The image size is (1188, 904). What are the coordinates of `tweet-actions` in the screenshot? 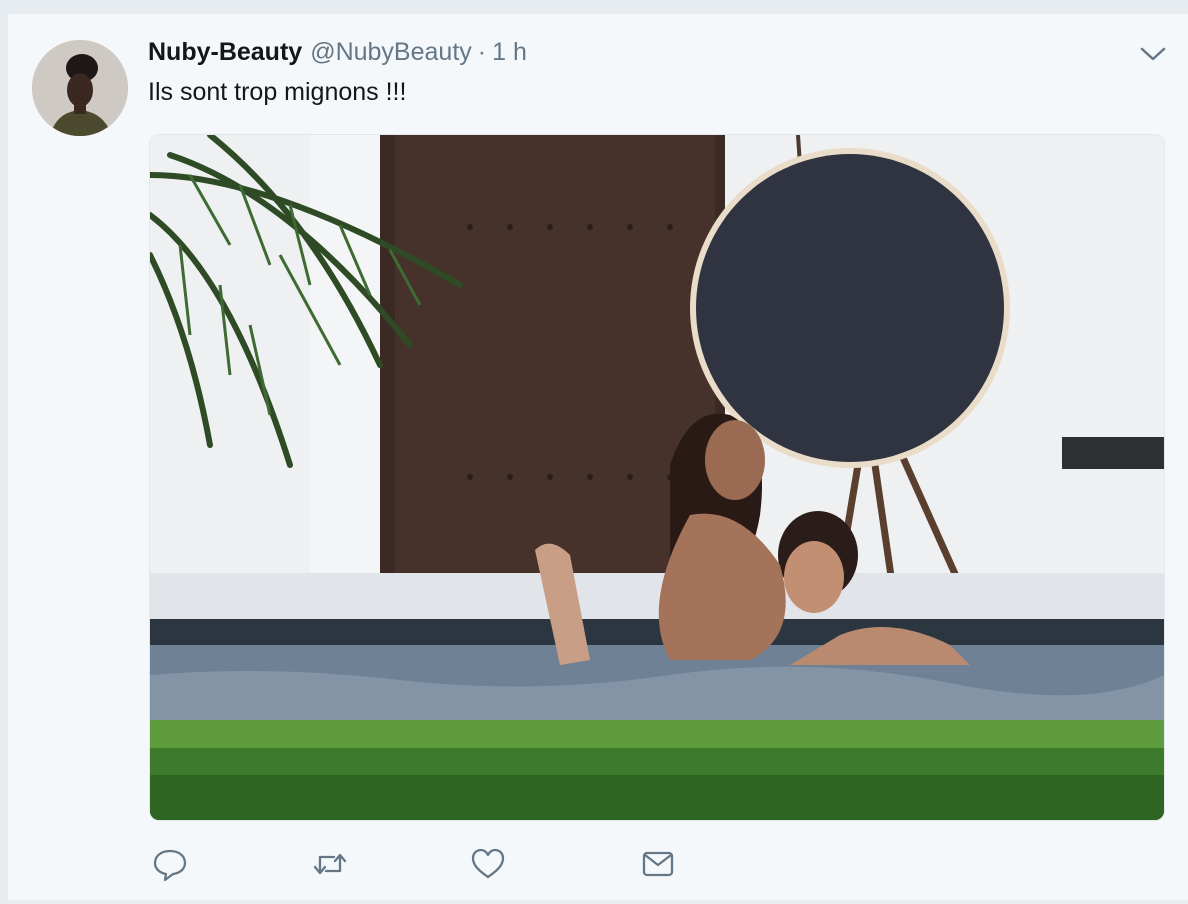 It's located at (422, 866).